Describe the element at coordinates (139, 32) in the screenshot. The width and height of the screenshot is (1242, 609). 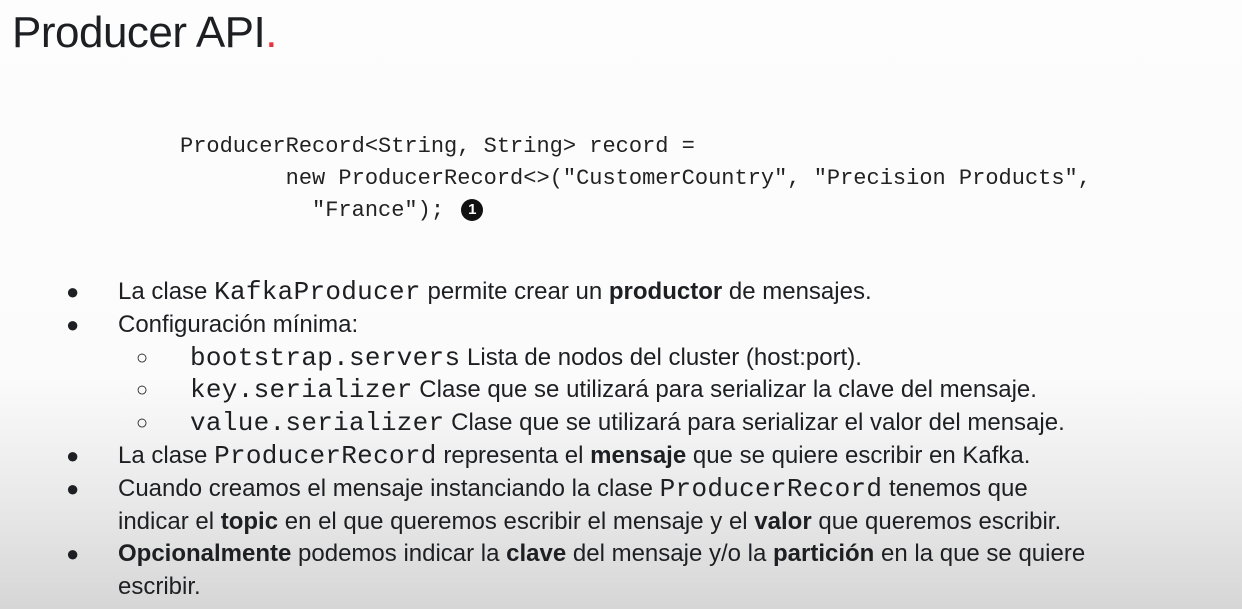
I see `title-text: Producer API` at that location.